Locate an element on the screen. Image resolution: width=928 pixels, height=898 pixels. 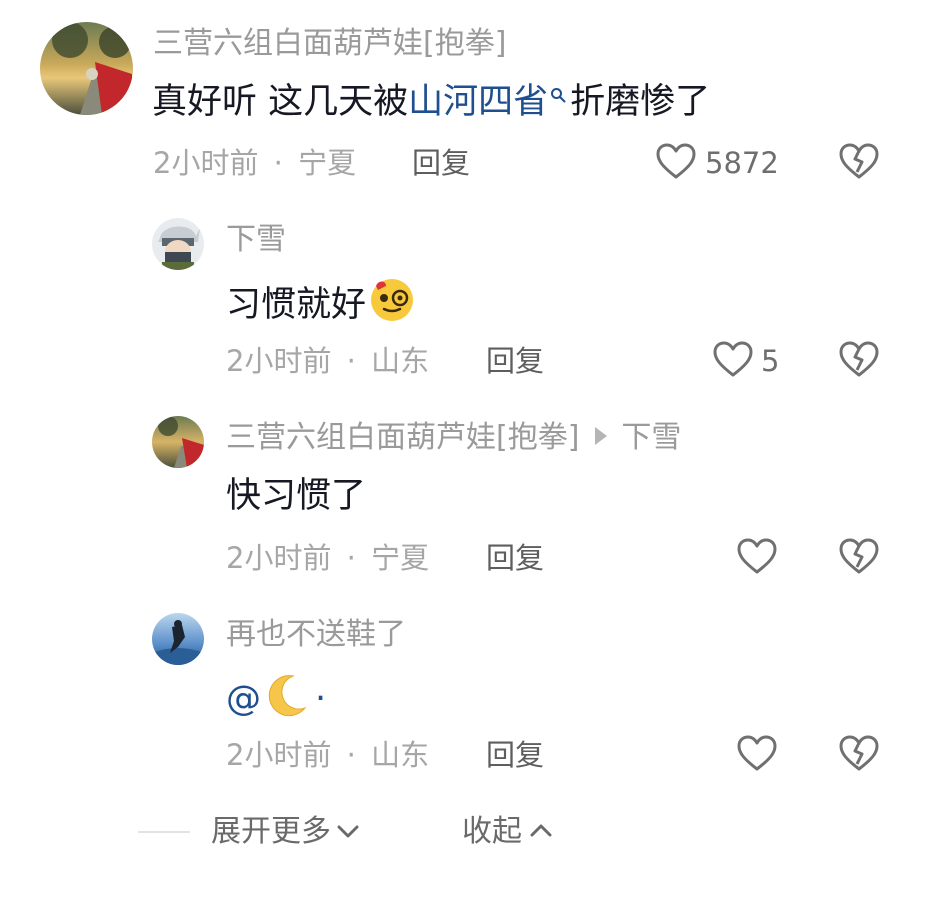
expand-more-label: 展开更多 is located at coordinates (271, 831).